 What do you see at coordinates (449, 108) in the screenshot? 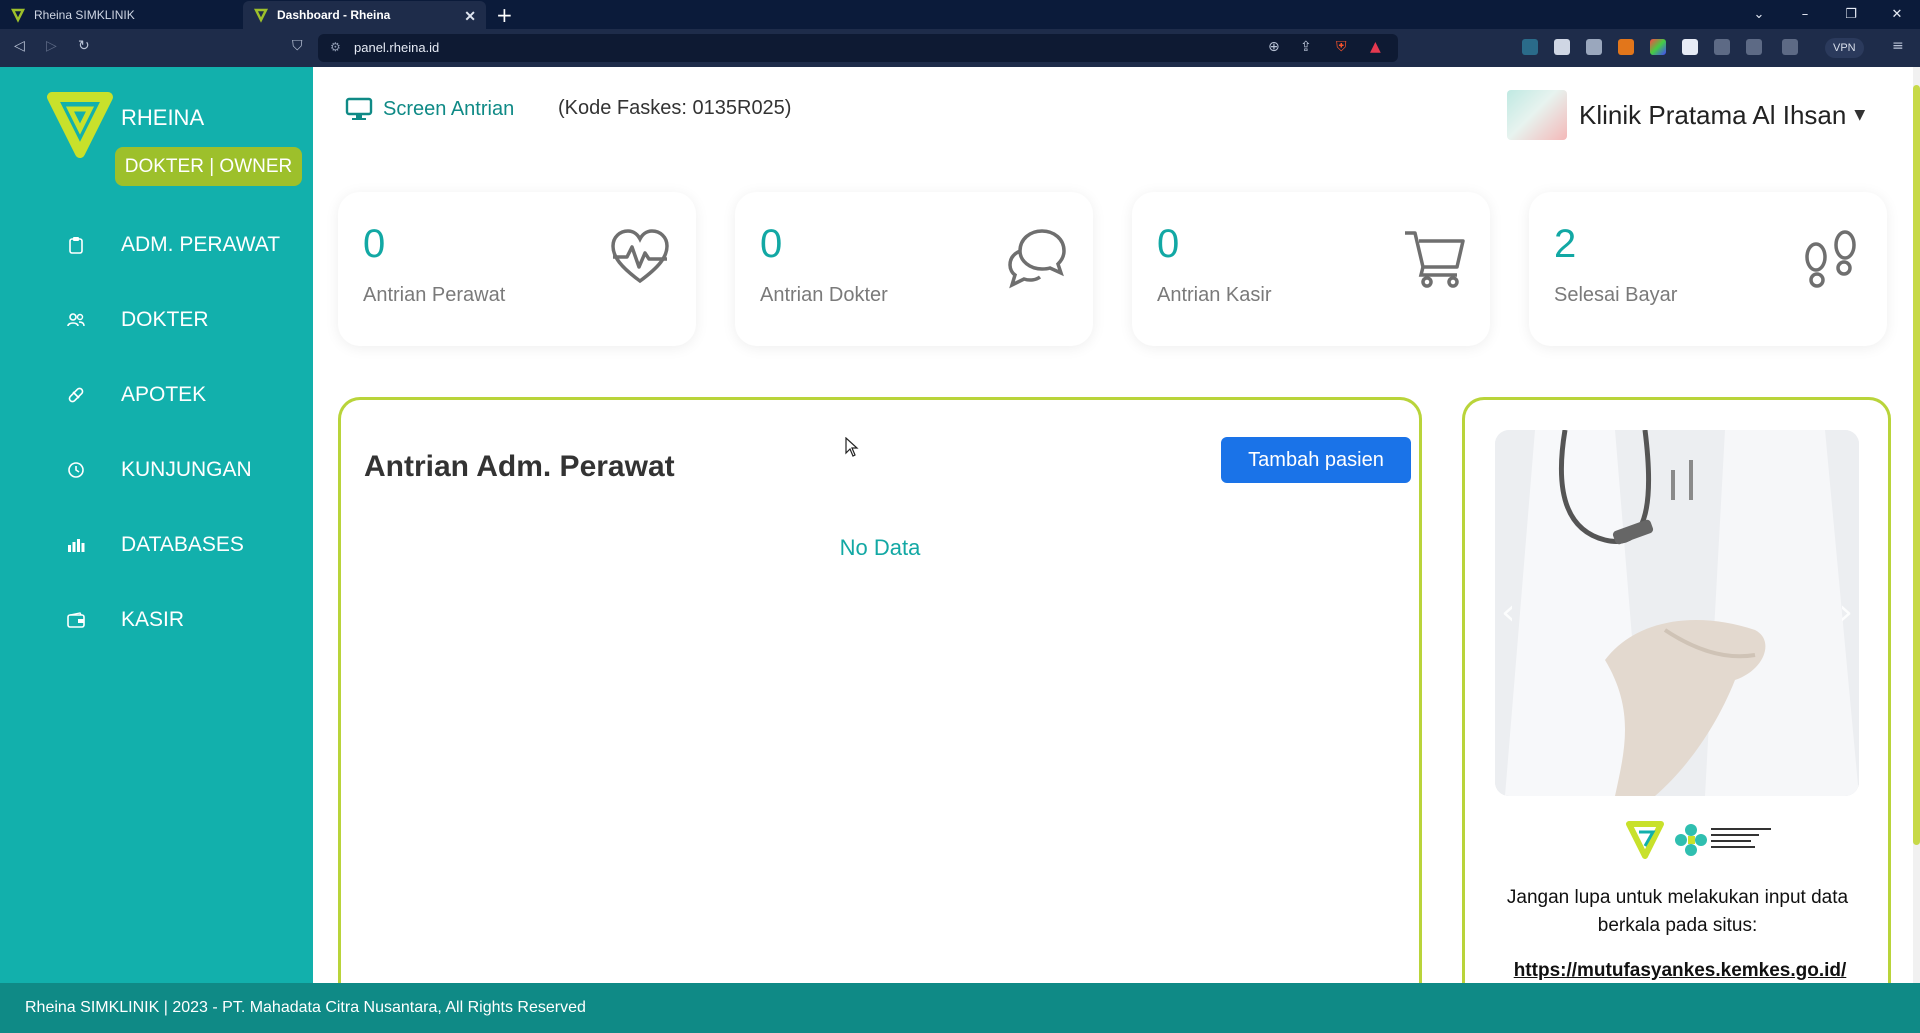
I see `screen-antrian-label: Screen Antrian` at bounding box center [449, 108].